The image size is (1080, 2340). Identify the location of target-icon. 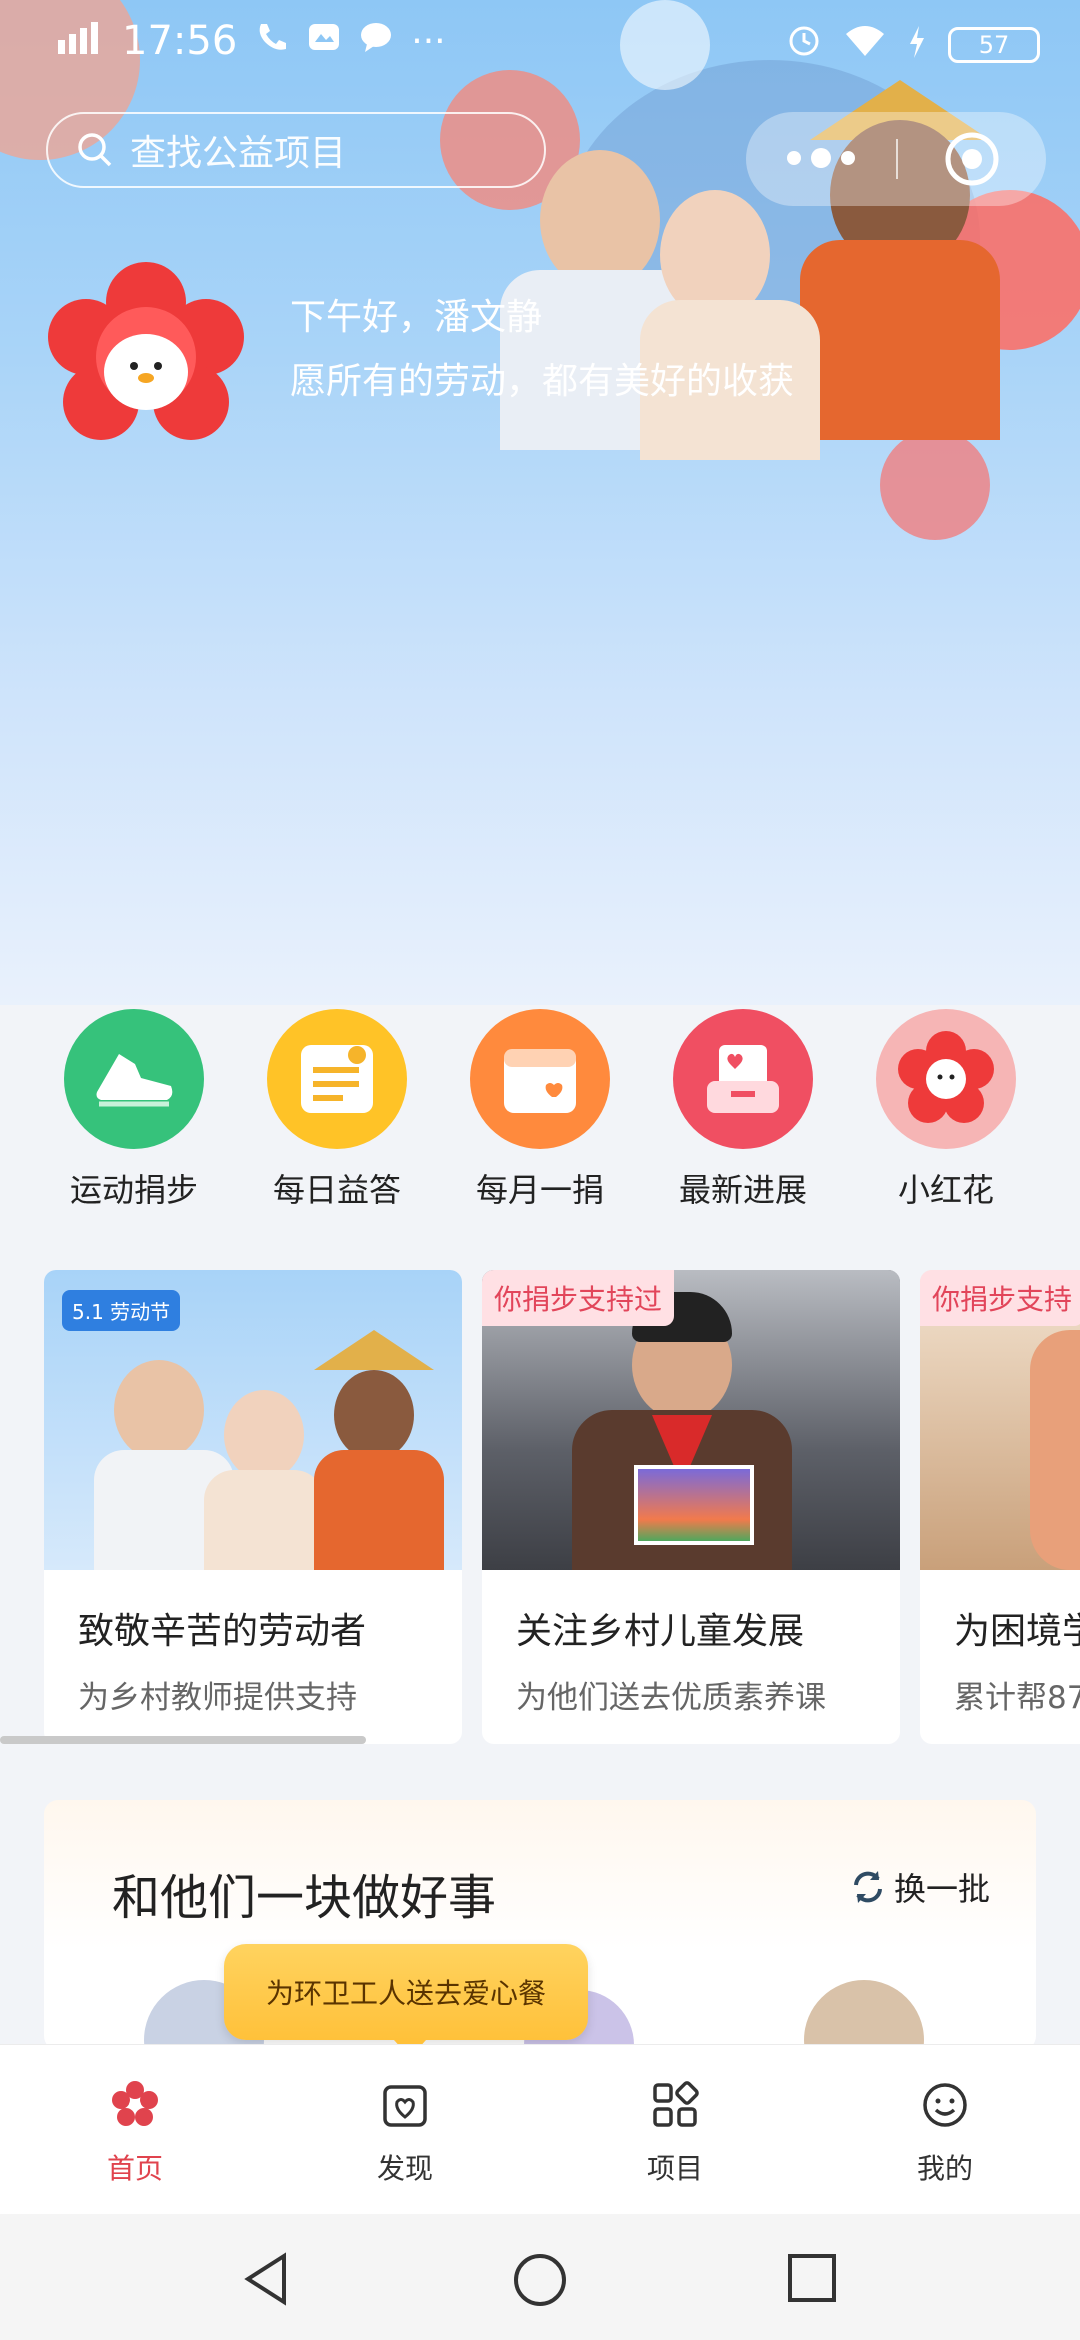
(972, 159).